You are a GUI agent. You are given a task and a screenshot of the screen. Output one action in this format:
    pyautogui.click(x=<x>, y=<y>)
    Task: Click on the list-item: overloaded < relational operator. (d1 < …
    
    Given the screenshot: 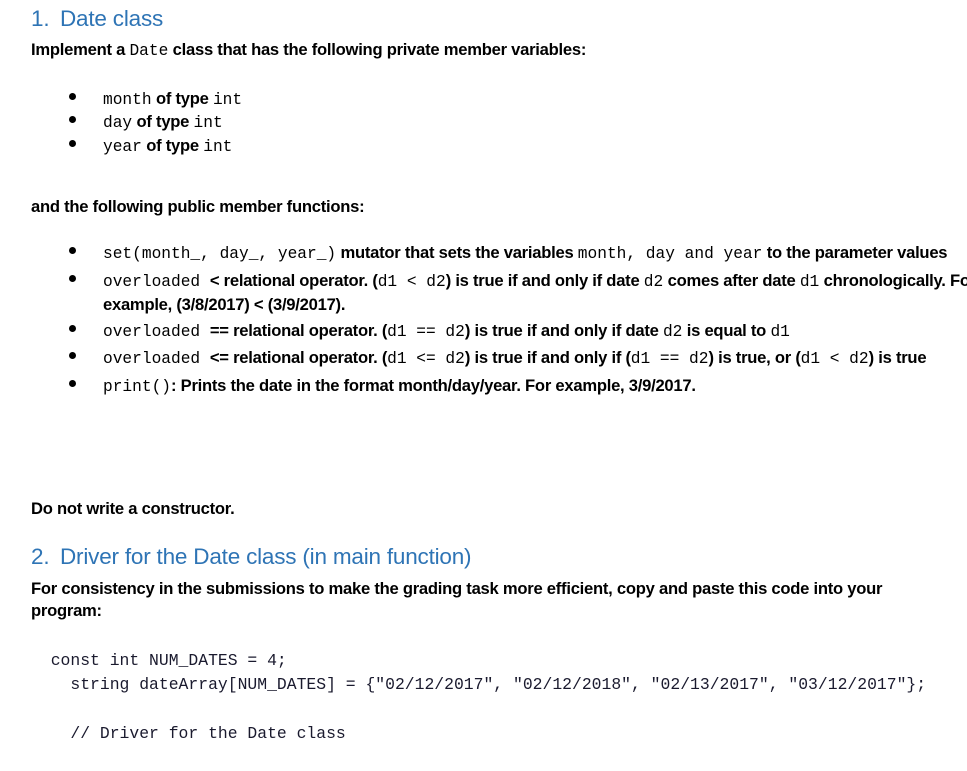 What is the action you would take?
    pyautogui.click(x=483, y=292)
    